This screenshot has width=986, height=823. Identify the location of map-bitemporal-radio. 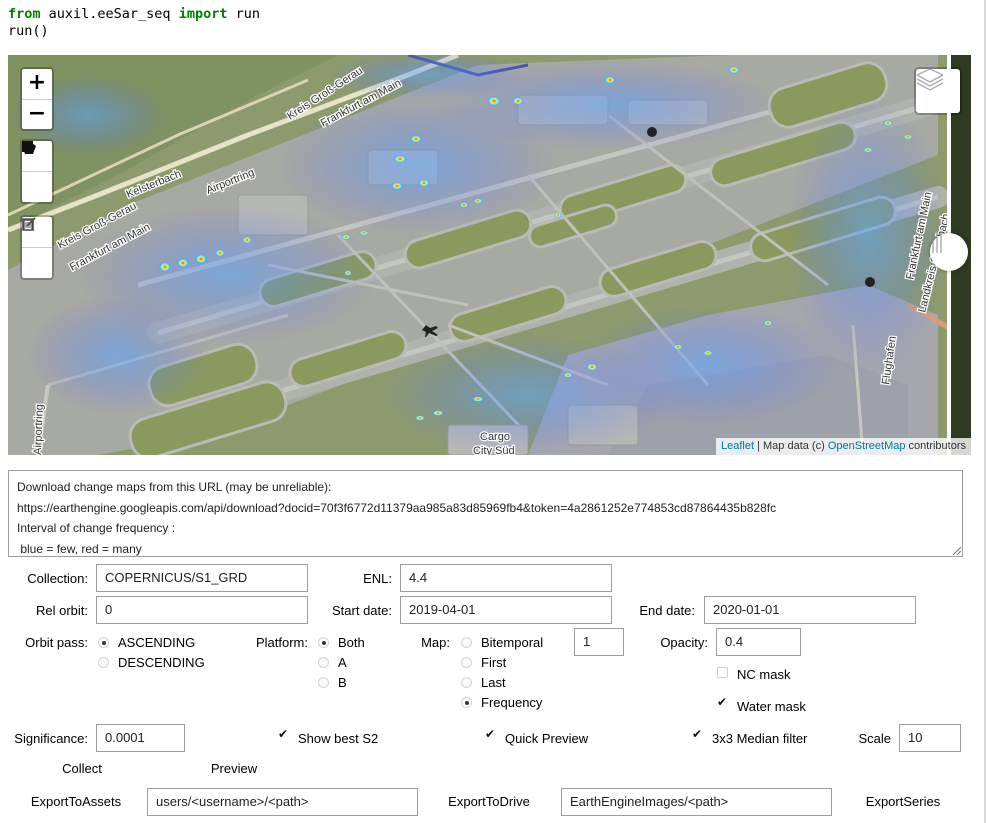
(466, 642).